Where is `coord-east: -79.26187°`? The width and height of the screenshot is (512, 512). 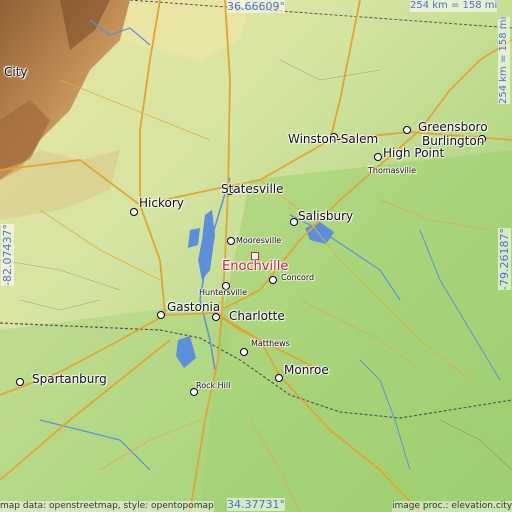
coord-east: -79.26187° is located at coordinates (504, 259).